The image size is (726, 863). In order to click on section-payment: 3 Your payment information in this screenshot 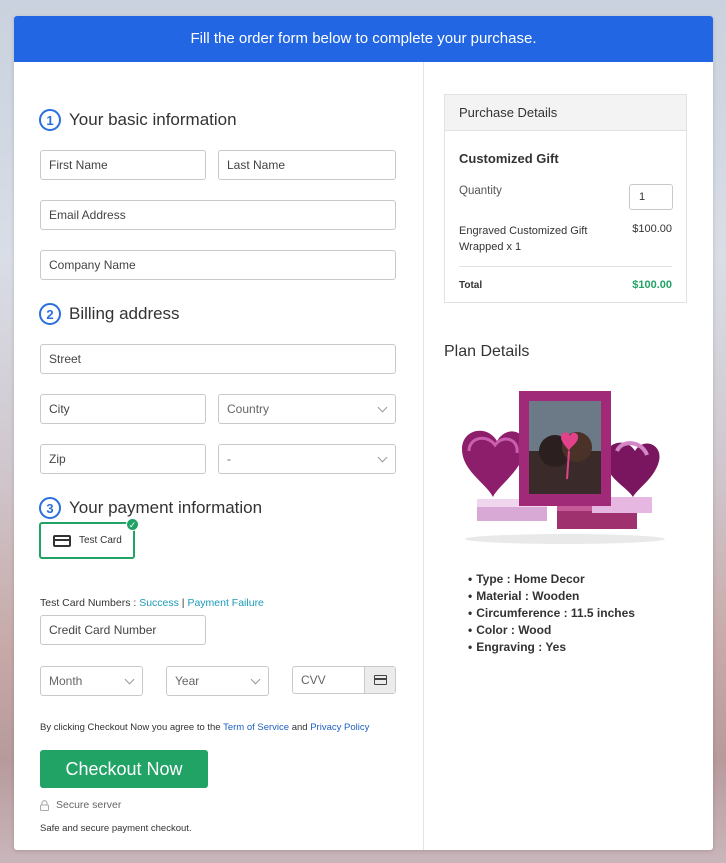, I will do `click(150, 508)`.